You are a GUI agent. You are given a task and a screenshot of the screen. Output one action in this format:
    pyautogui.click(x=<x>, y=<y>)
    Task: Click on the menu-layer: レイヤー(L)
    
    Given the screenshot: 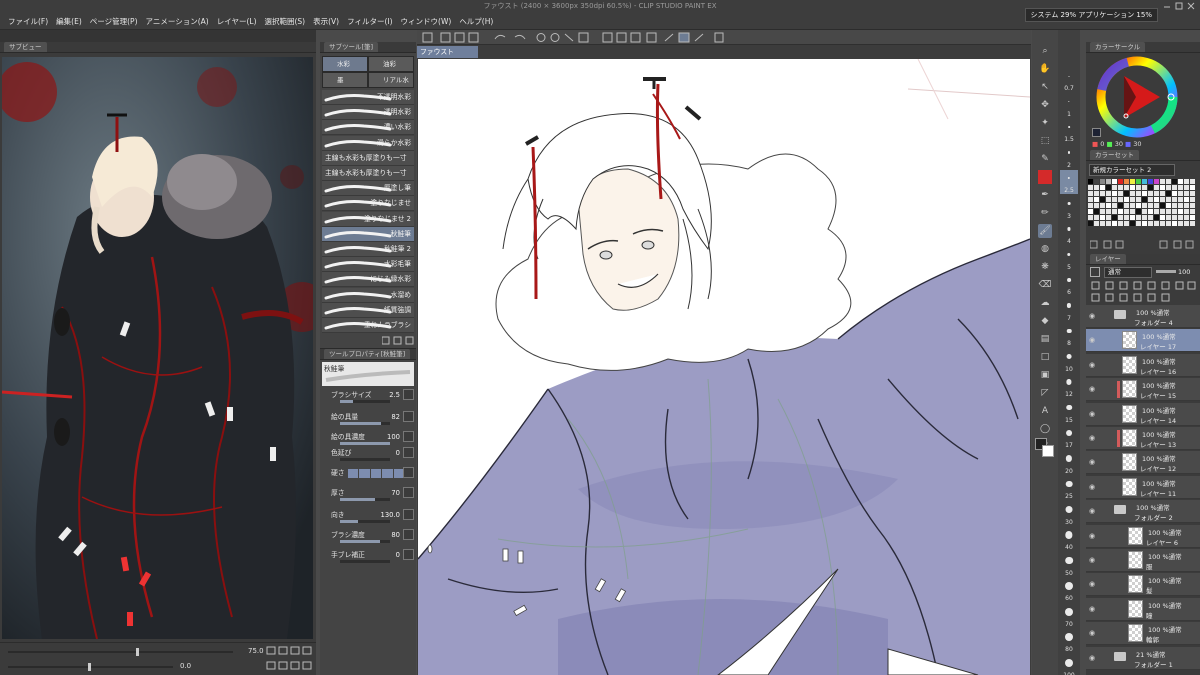 What is the action you would take?
    pyautogui.click(x=237, y=21)
    